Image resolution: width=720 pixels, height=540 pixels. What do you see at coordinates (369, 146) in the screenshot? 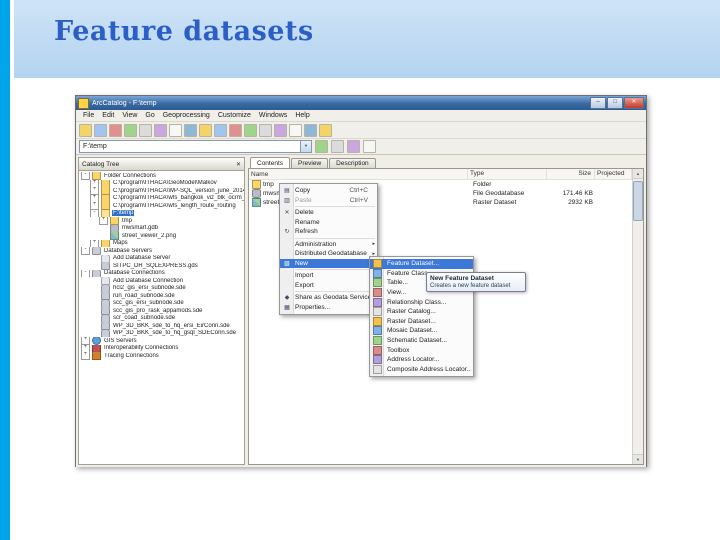
I see `options-icon` at bounding box center [369, 146].